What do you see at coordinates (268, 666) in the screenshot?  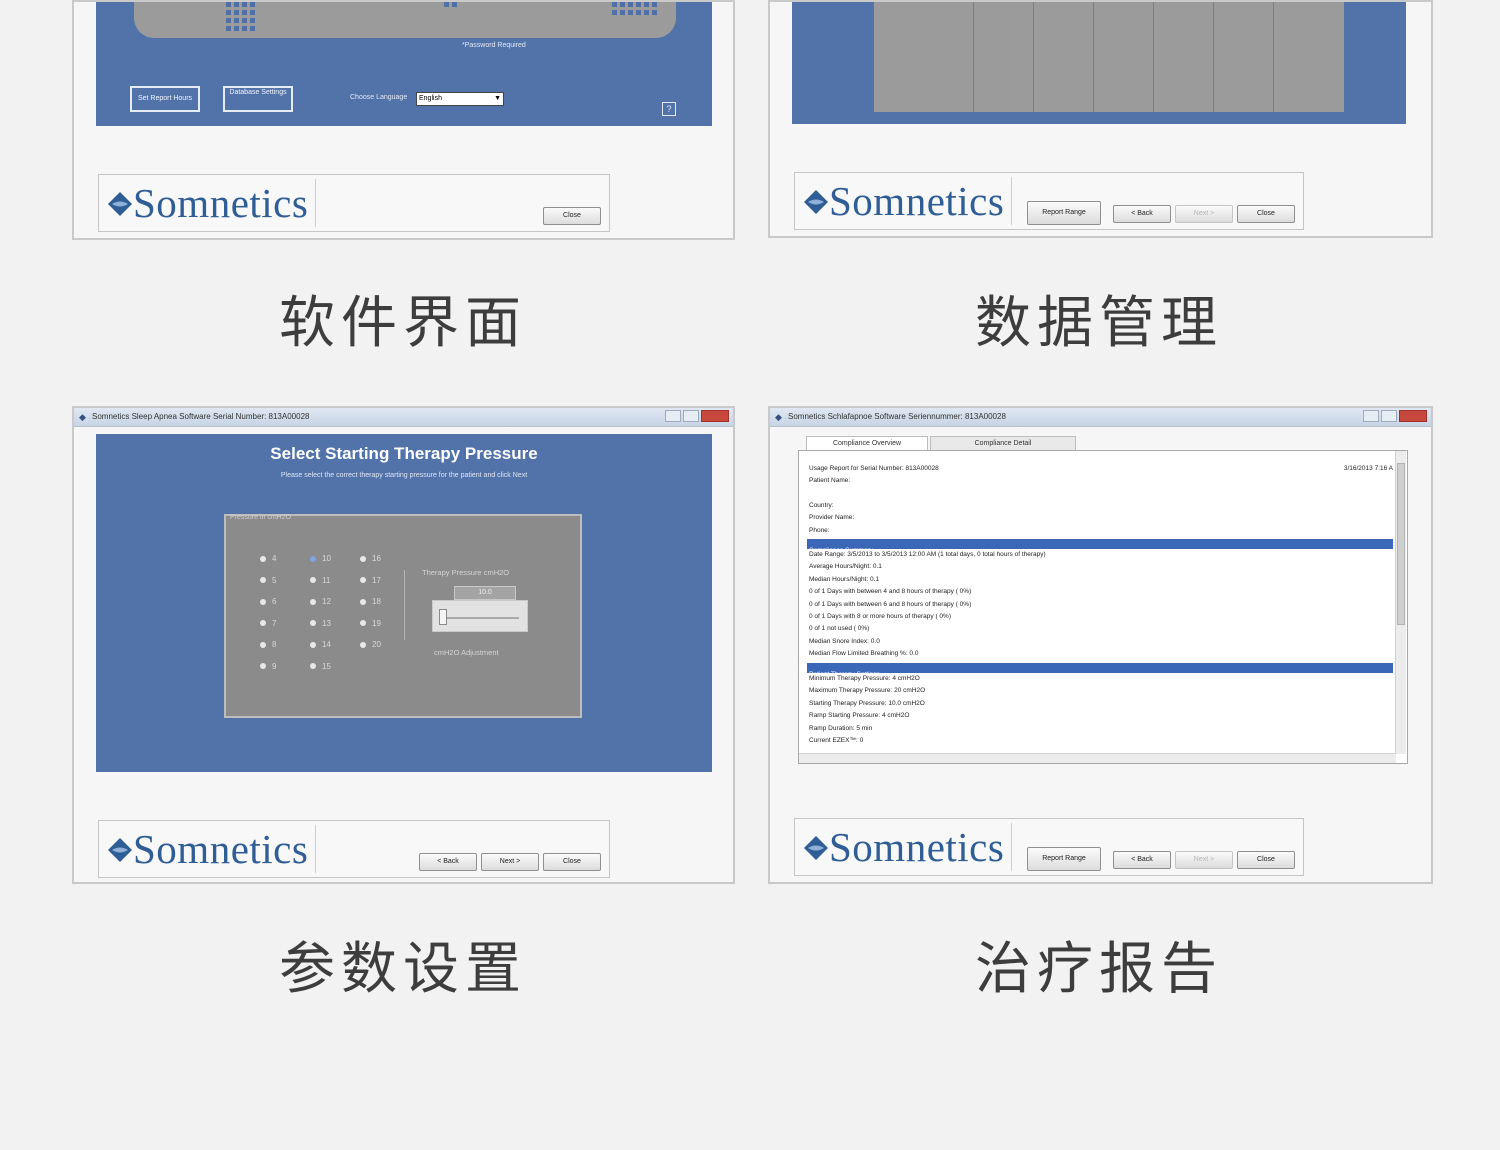 I see `pressure-option: 9` at bounding box center [268, 666].